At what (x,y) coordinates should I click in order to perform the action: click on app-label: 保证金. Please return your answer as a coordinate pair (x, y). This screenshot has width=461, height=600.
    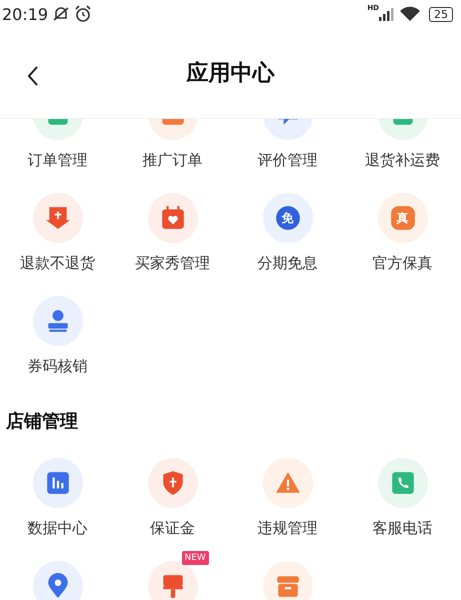
    Looking at the image, I should click on (172, 528).